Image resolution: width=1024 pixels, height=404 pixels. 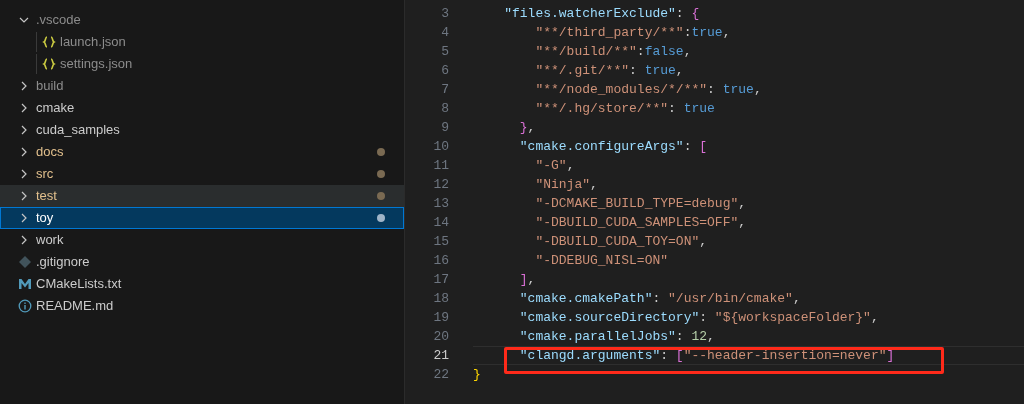 What do you see at coordinates (444, 70) in the screenshot?
I see `line-number: 6` at bounding box center [444, 70].